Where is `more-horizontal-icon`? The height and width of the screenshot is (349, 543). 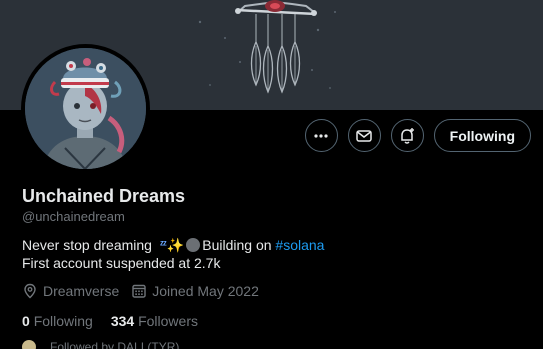
more-horizontal-icon is located at coordinates (321, 135).